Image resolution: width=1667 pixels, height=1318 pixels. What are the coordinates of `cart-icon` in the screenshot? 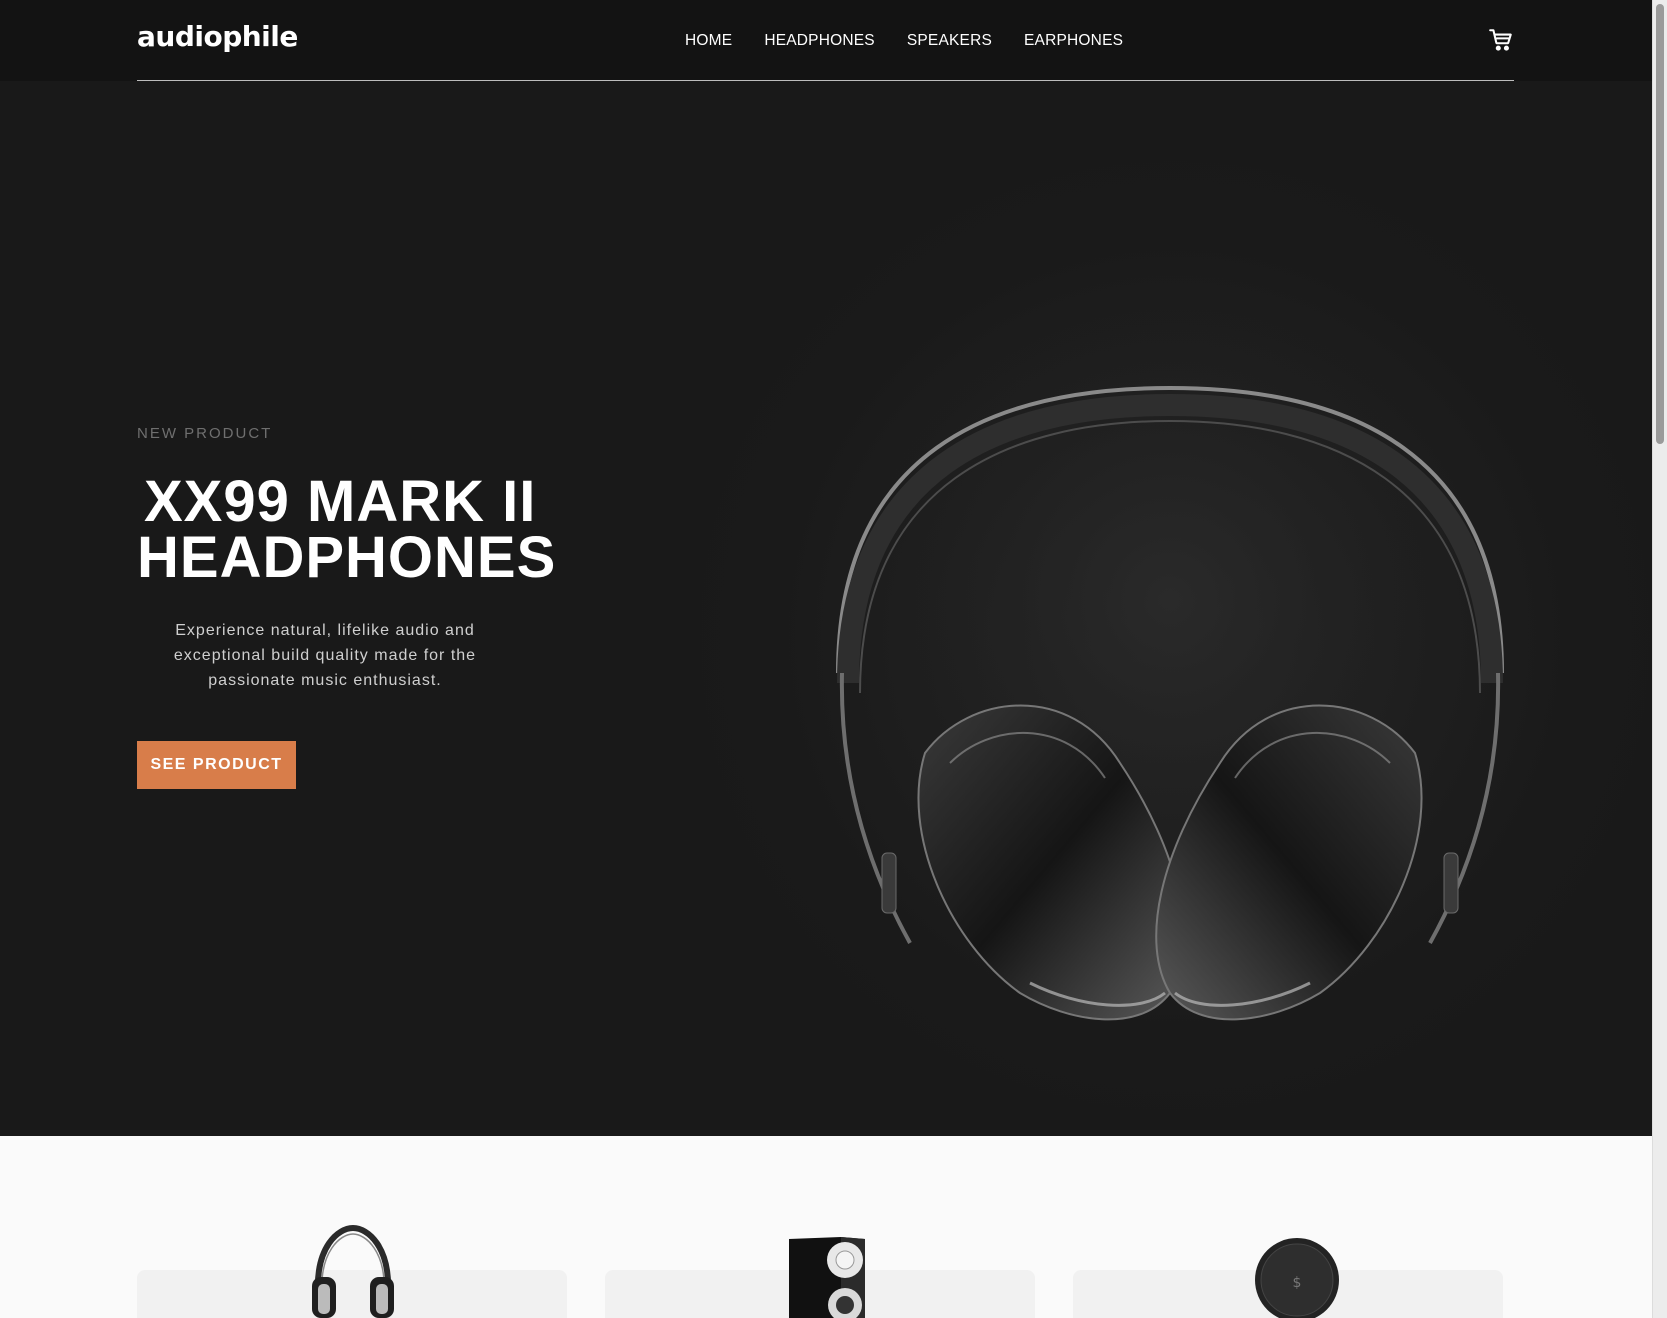 It's located at (1501, 40).